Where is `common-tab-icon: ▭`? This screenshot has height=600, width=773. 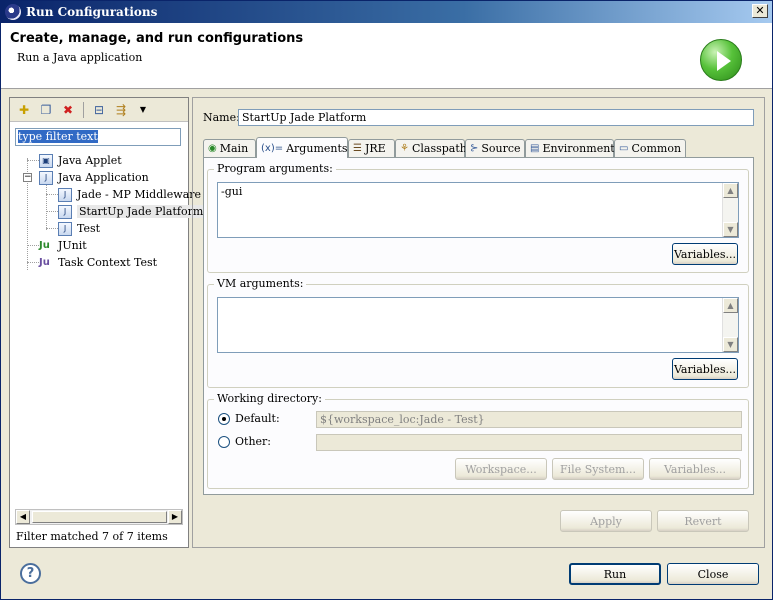 common-tab-icon: ▭ is located at coordinates (624, 148).